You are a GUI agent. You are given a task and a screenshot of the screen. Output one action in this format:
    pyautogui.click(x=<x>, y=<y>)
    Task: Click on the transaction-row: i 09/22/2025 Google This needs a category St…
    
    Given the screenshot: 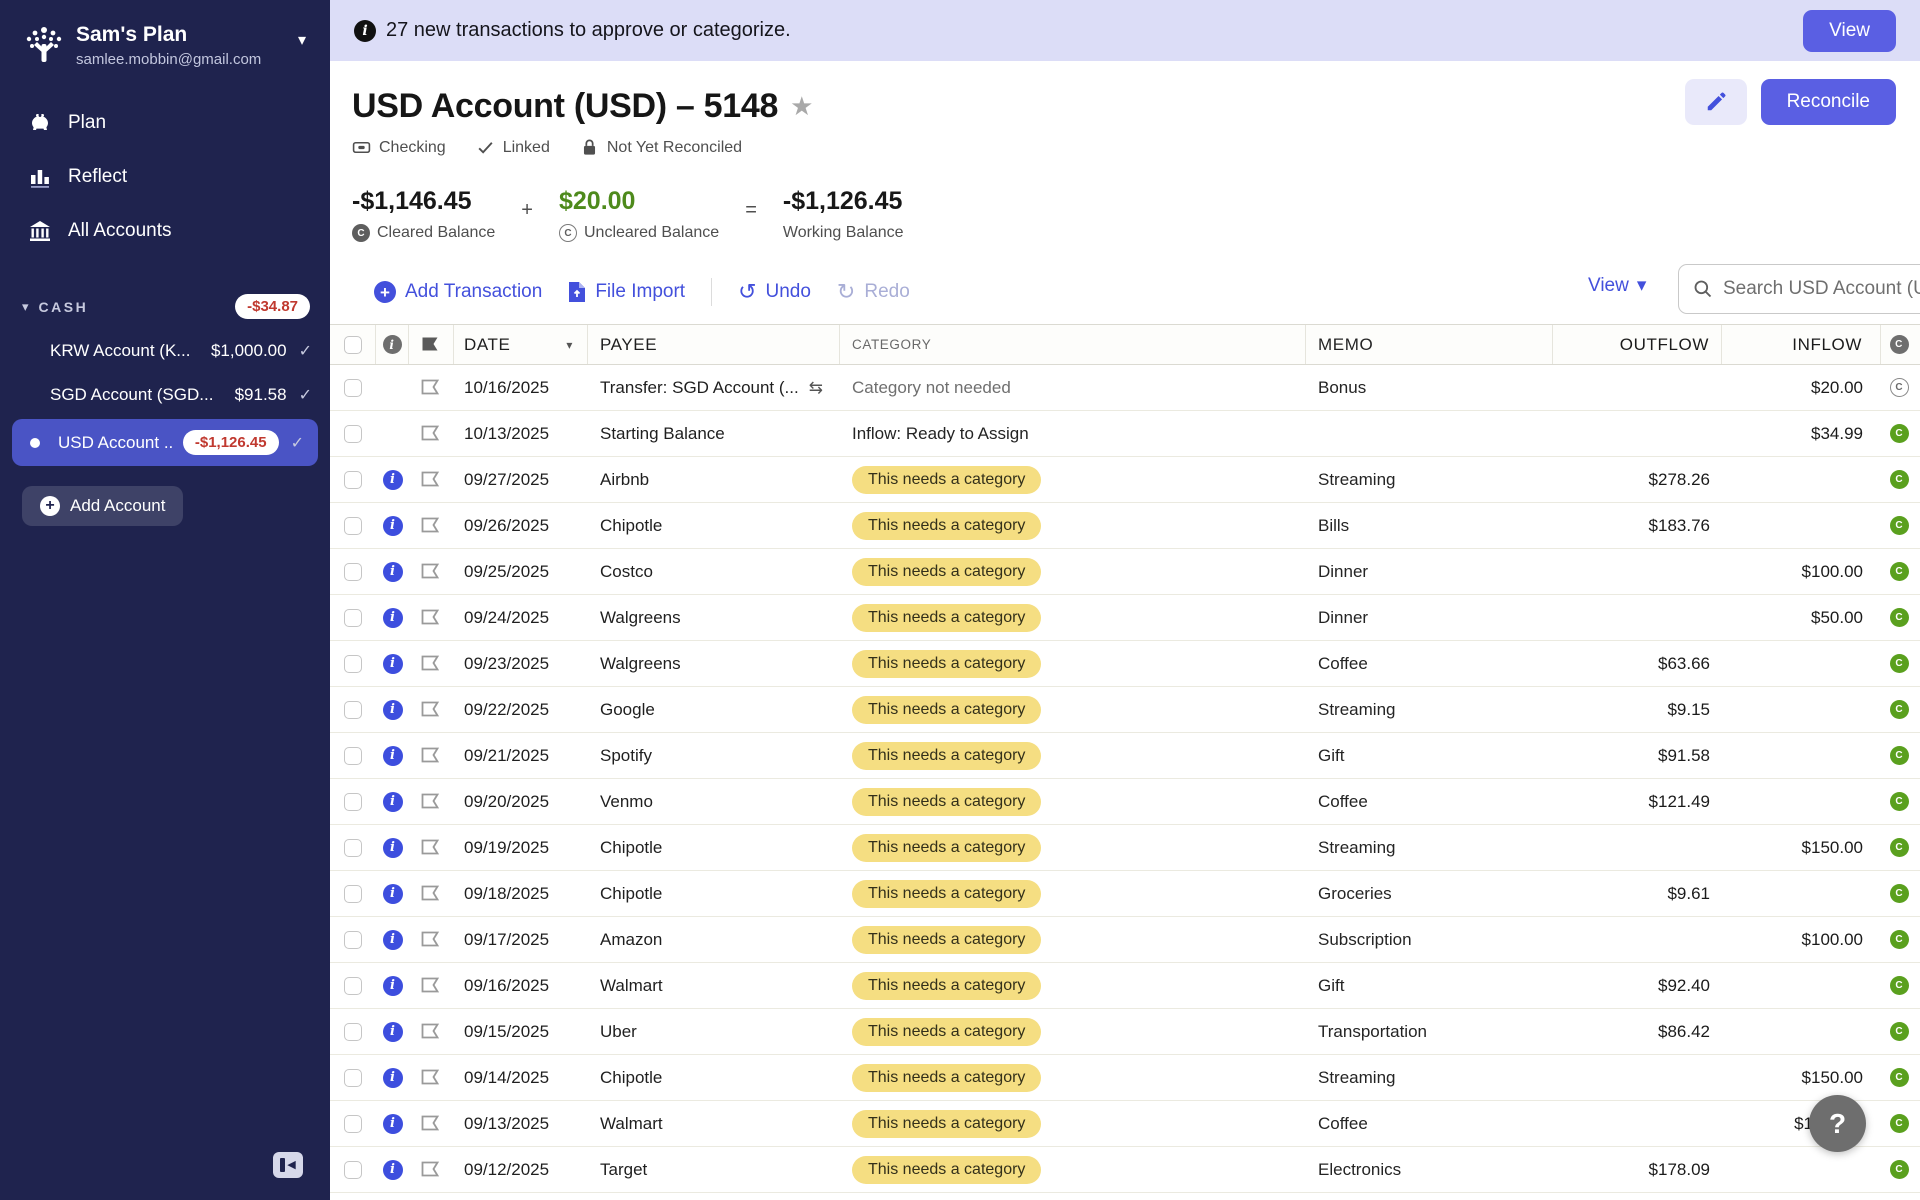 What is the action you would take?
    pyautogui.click(x=1125, y=710)
    